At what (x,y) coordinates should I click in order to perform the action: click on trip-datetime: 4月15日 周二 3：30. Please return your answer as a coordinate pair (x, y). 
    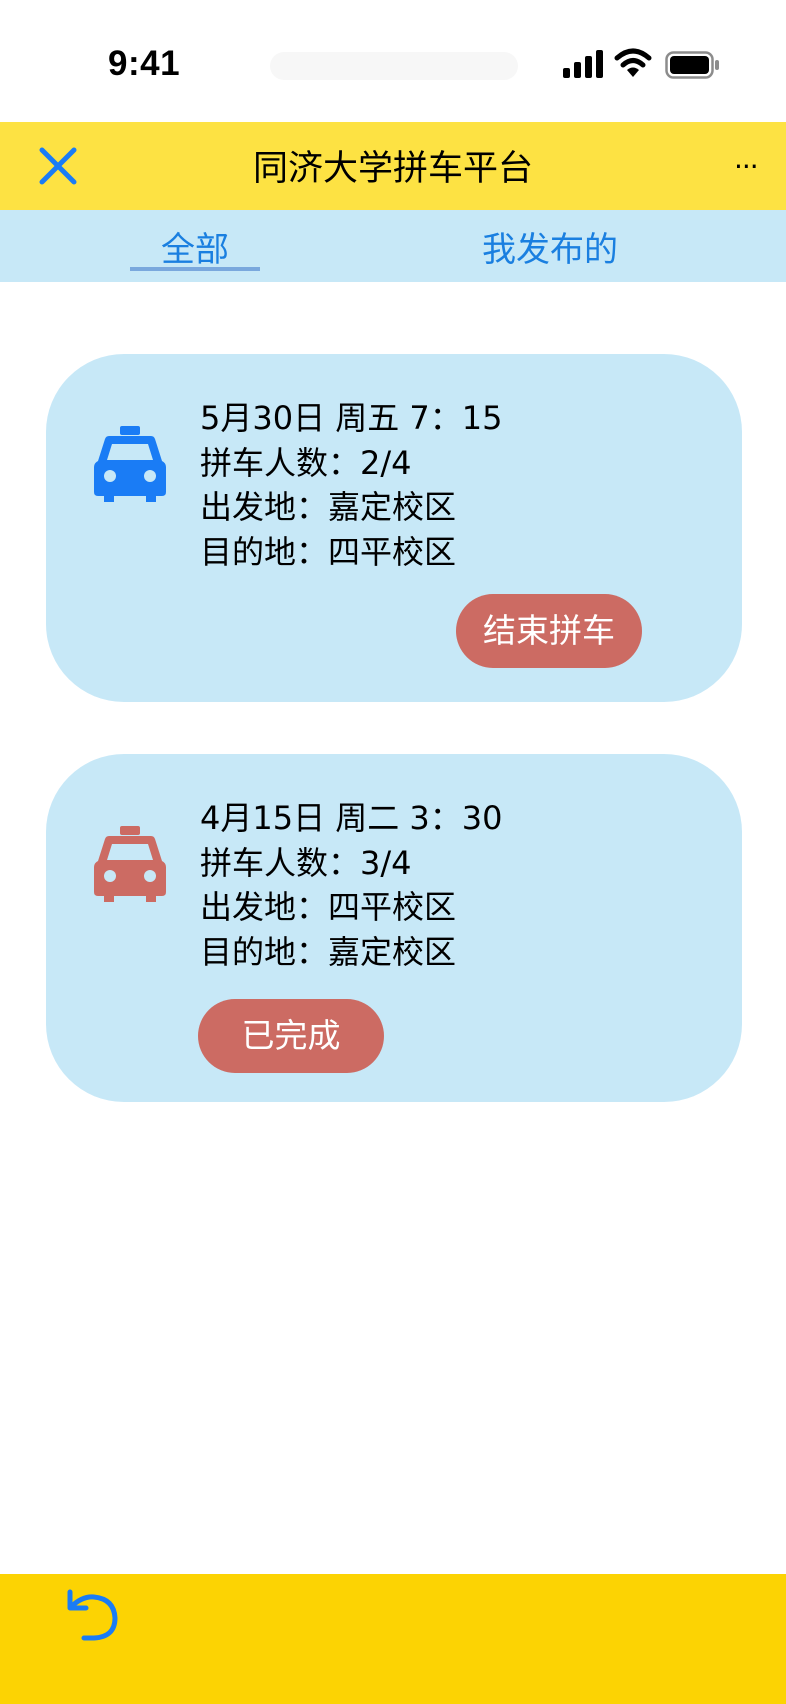
    Looking at the image, I should click on (351, 818).